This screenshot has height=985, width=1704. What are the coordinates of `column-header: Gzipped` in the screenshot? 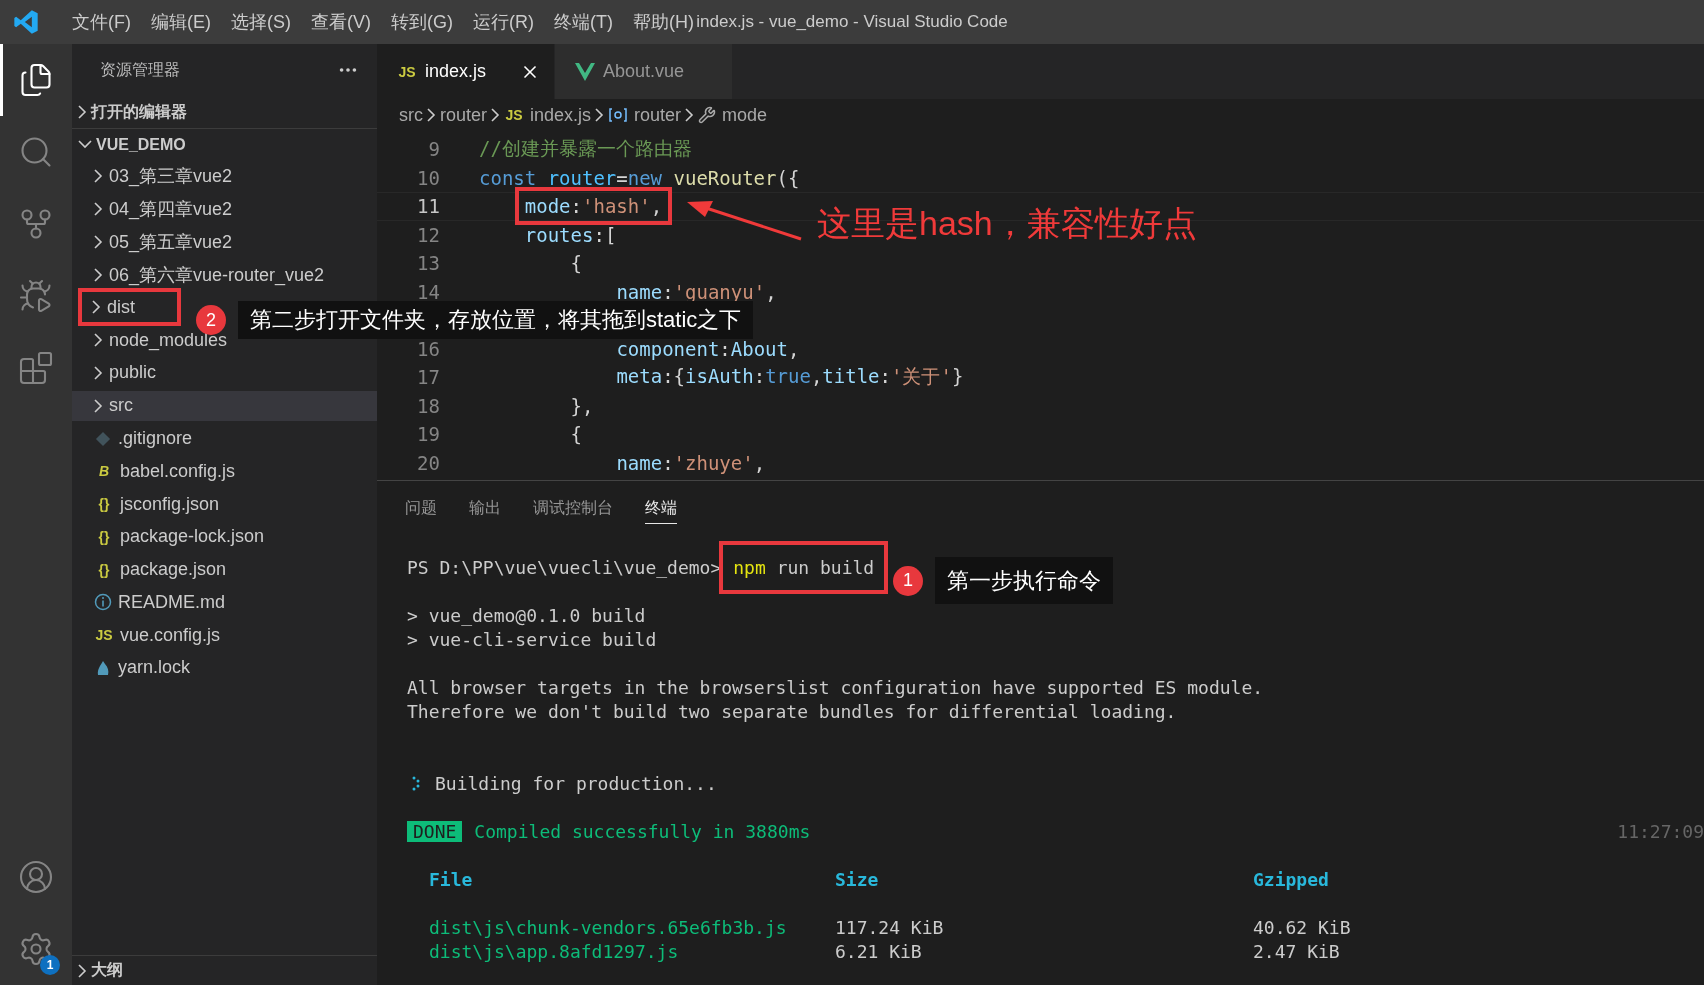 It's located at (1291, 879).